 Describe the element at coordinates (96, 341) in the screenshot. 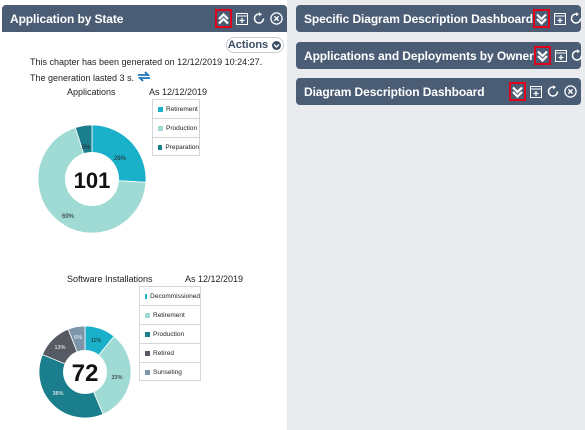

I see `slice-label: 11%` at that location.